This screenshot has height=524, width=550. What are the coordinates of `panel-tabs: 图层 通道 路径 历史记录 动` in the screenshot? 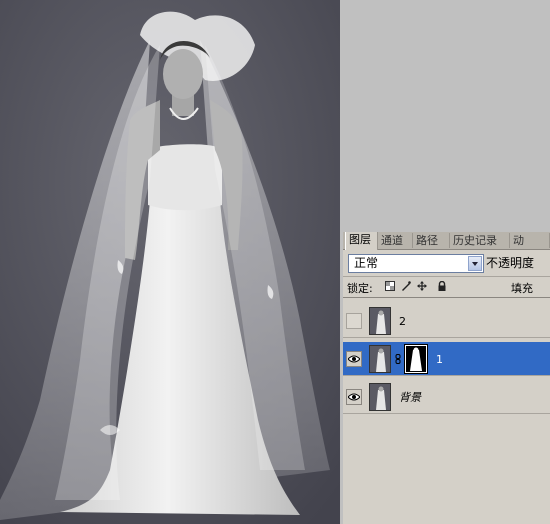 It's located at (446, 241).